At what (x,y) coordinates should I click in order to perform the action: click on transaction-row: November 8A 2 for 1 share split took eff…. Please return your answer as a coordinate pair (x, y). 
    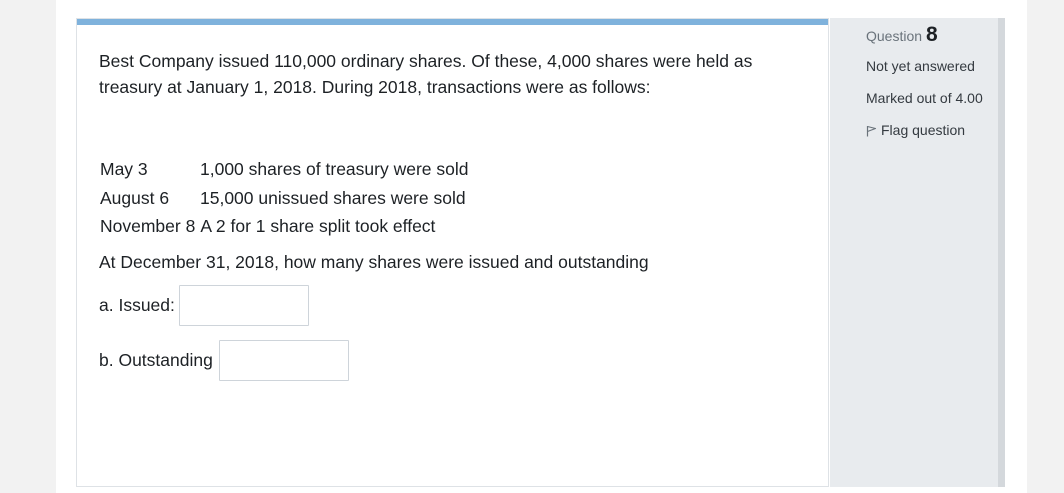
    Looking at the image, I should click on (284, 226).